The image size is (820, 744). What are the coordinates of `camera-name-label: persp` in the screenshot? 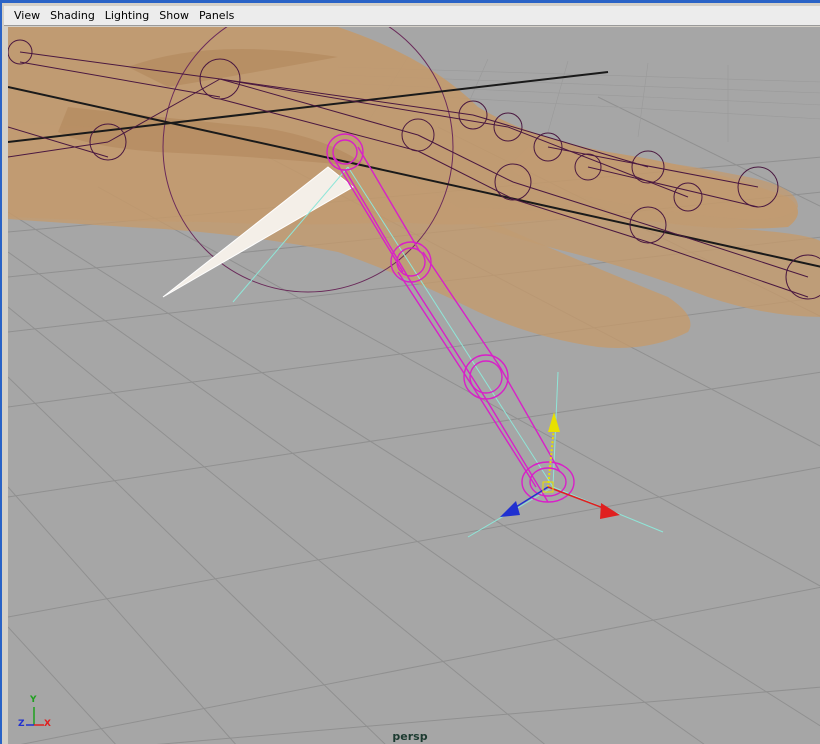 It's located at (410, 736).